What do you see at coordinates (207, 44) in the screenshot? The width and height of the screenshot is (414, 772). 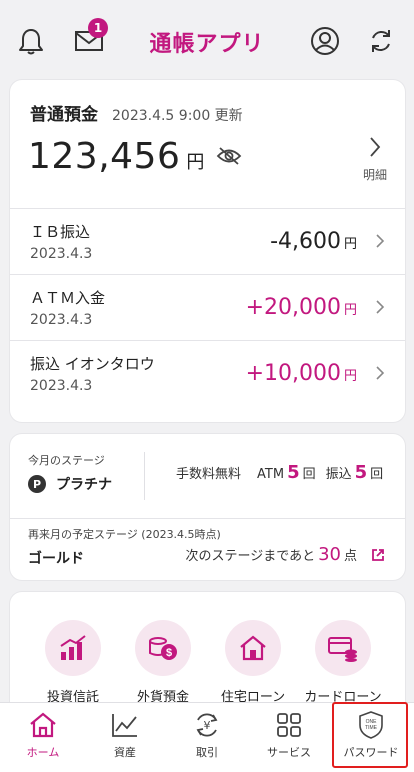 I see `app-title: 通帳アプリ` at bounding box center [207, 44].